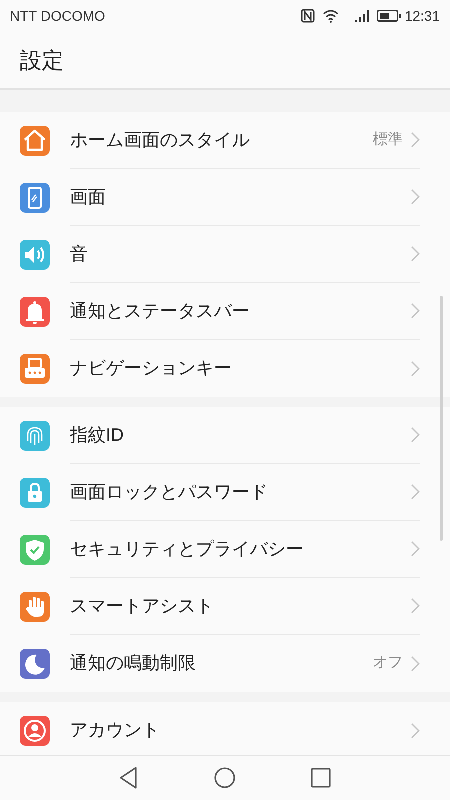 This screenshot has width=450, height=800. What do you see at coordinates (129, 778) in the screenshot?
I see `back-icon` at bounding box center [129, 778].